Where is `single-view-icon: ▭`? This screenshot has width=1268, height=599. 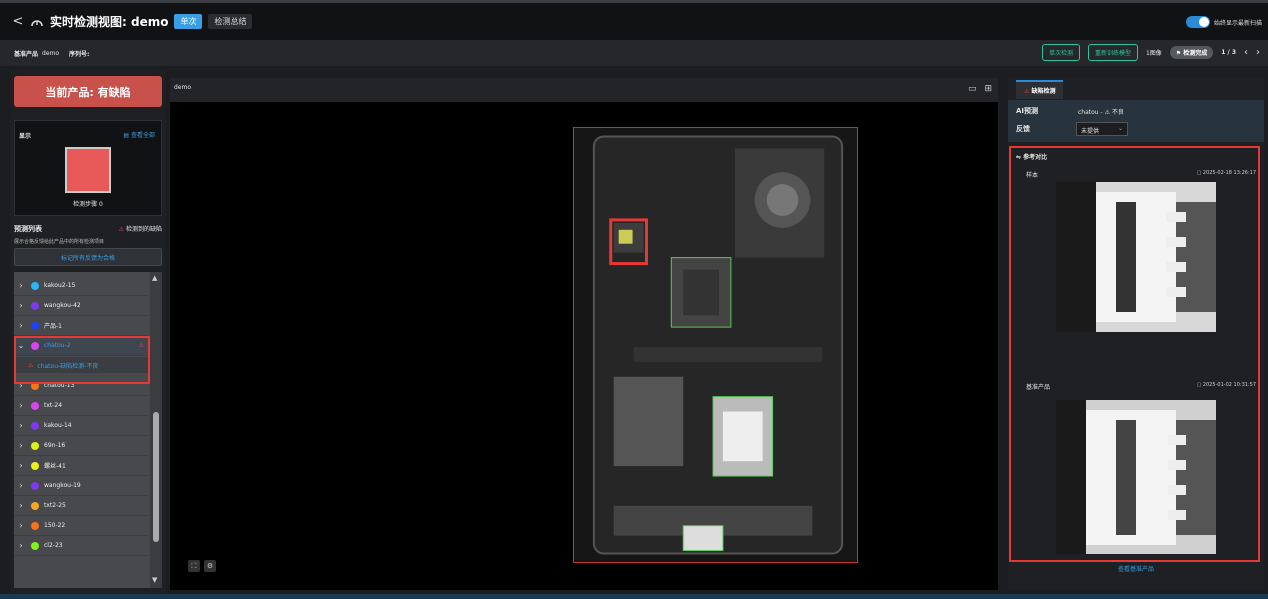 single-view-icon: ▭ is located at coordinates (972, 89).